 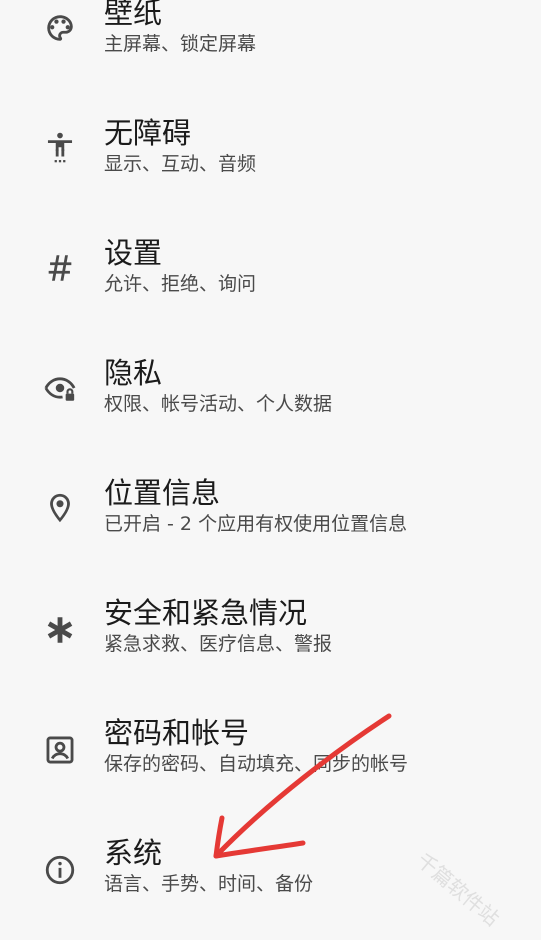 I want to click on settings-item-wallpaper: 壁纸 主屏幕、锁定屏幕, so click(x=270, y=50).